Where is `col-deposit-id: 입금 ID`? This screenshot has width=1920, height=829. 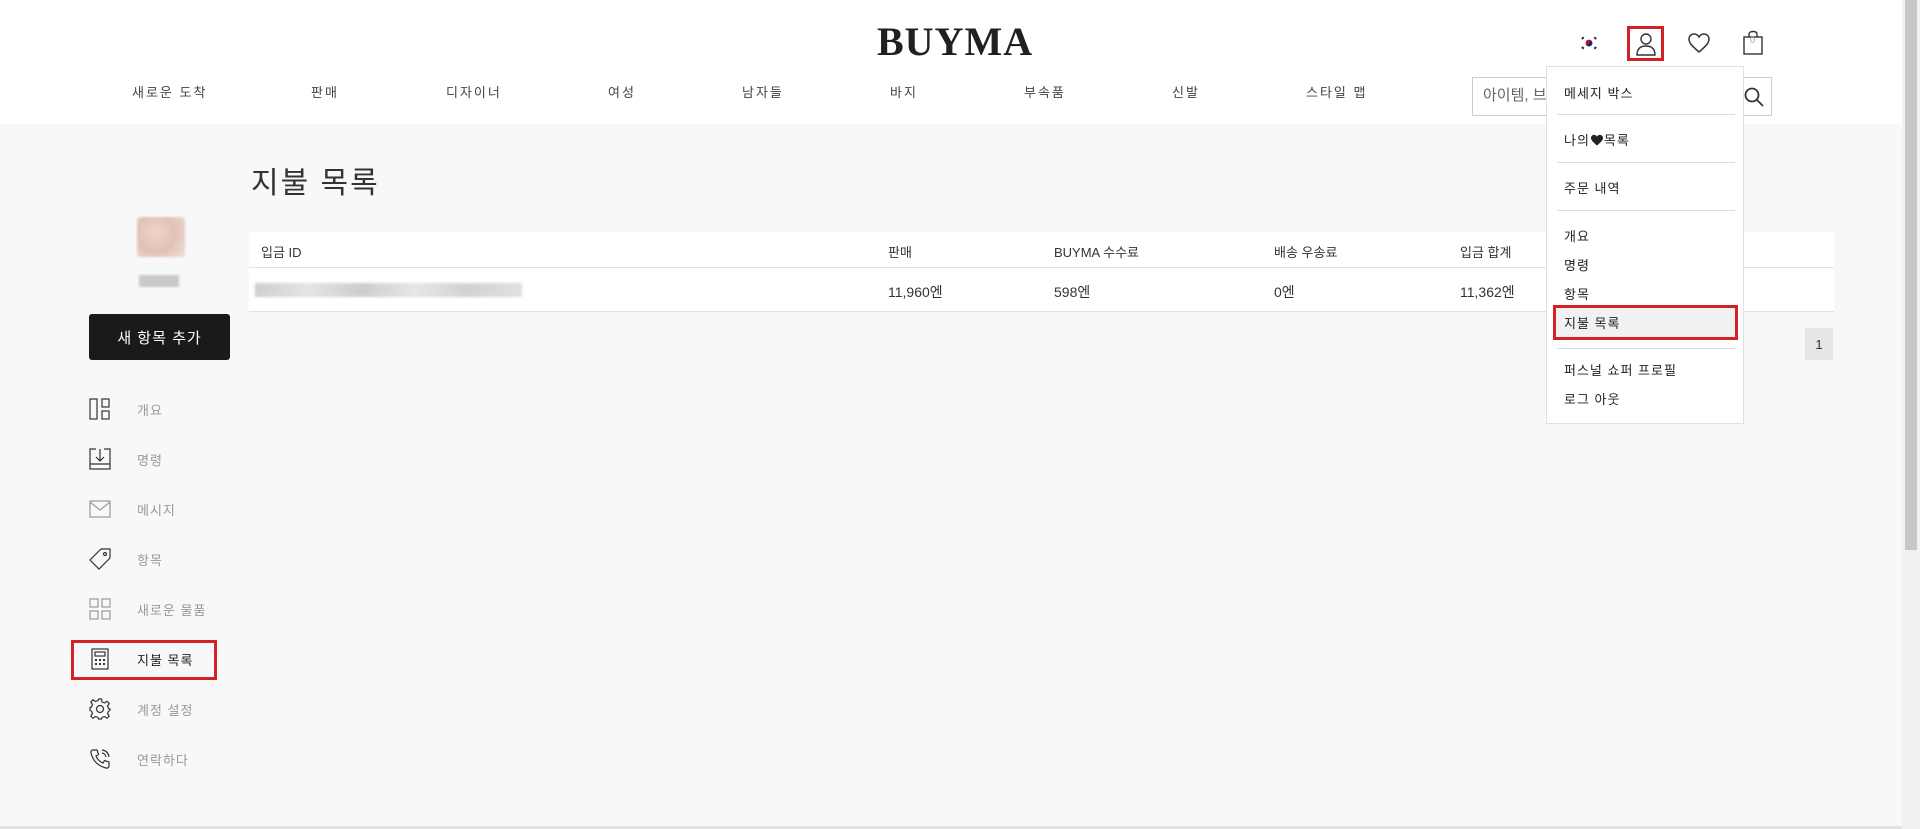
col-deposit-id: 입금 ID is located at coordinates (281, 252).